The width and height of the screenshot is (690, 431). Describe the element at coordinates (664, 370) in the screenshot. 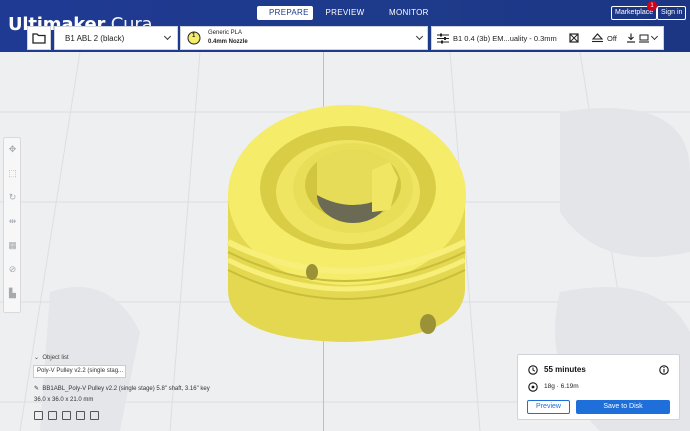

I see `info-icon` at that location.